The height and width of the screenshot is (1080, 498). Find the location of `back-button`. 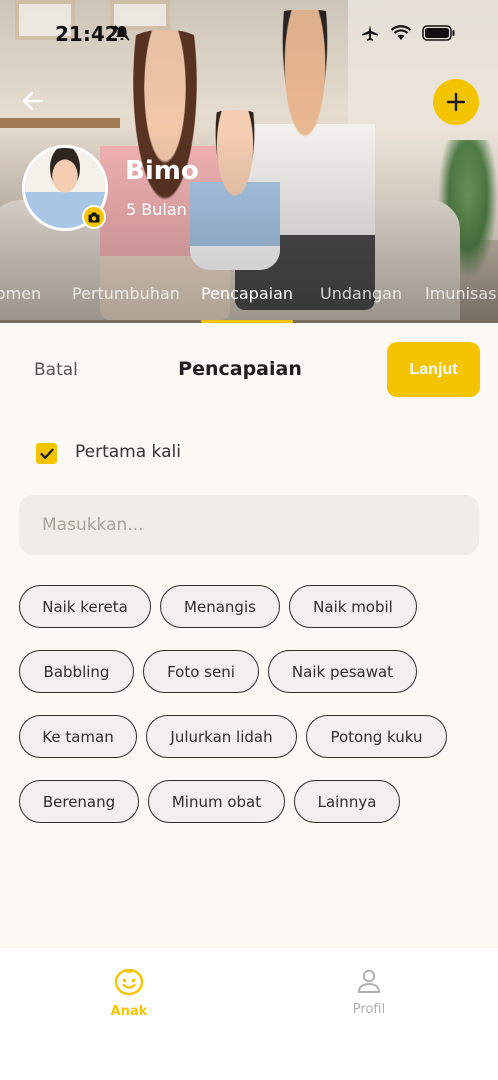

back-button is located at coordinates (33, 101).